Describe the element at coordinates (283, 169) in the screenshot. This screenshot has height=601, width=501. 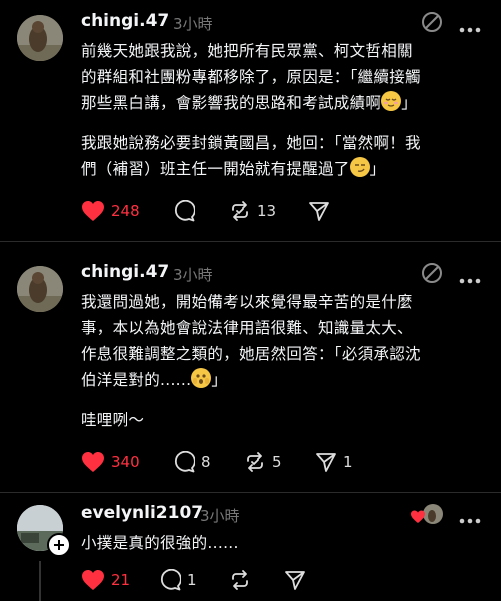
I see `text-line: 們（補習）班主任一開始就有提醒過了」` at that location.